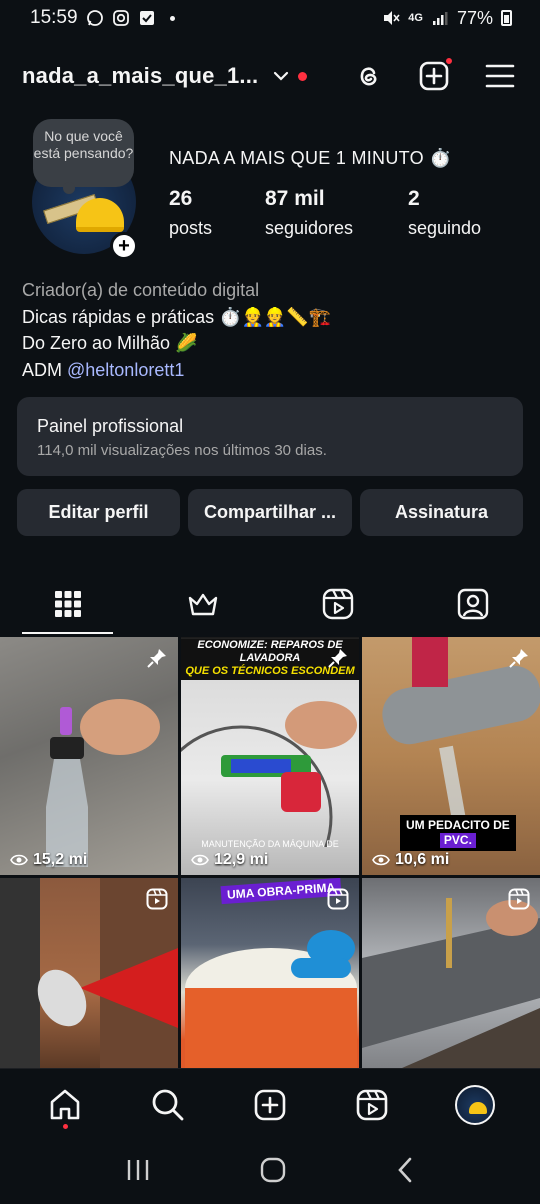 The height and width of the screenshot is (1204, 540). I want to click on tab-reels, so click(337, 604).